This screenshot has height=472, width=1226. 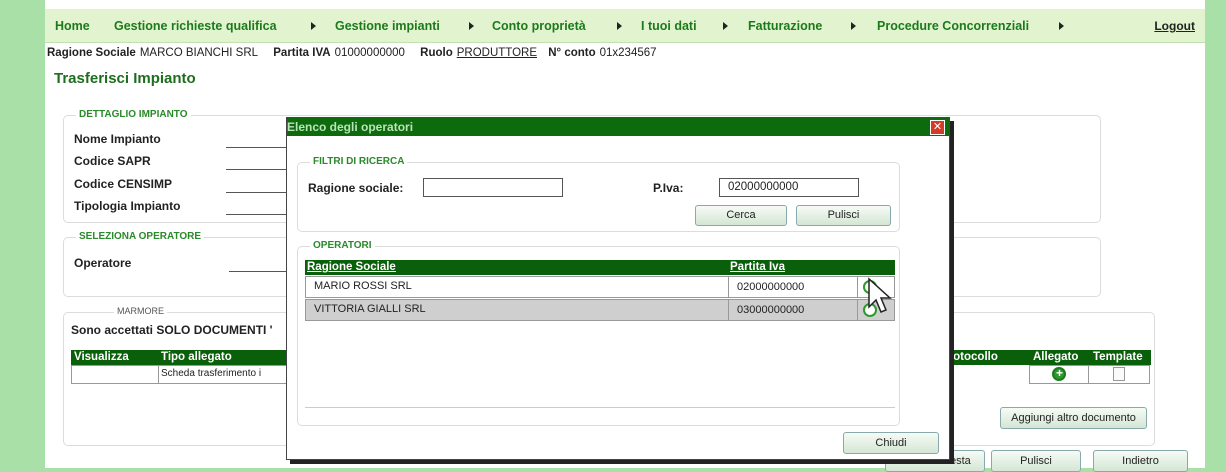 What do you see at coordinates (123, 184) in the screenshot?
I see `codice-censimp-label: Codice CENSIMP` at bounding box center [123, 184].